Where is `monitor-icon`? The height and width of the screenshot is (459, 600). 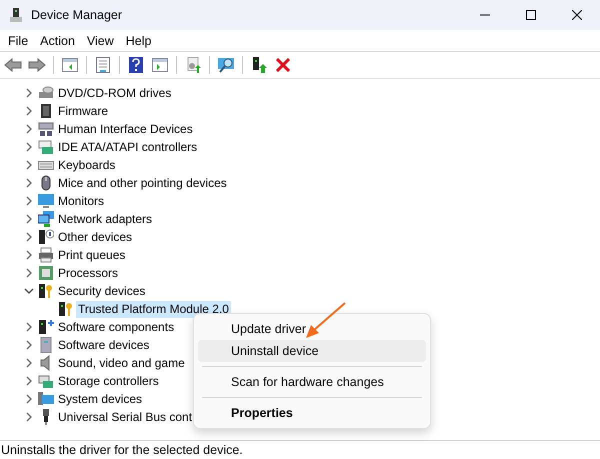
monitor-icon is located at coordinates (46, 201).